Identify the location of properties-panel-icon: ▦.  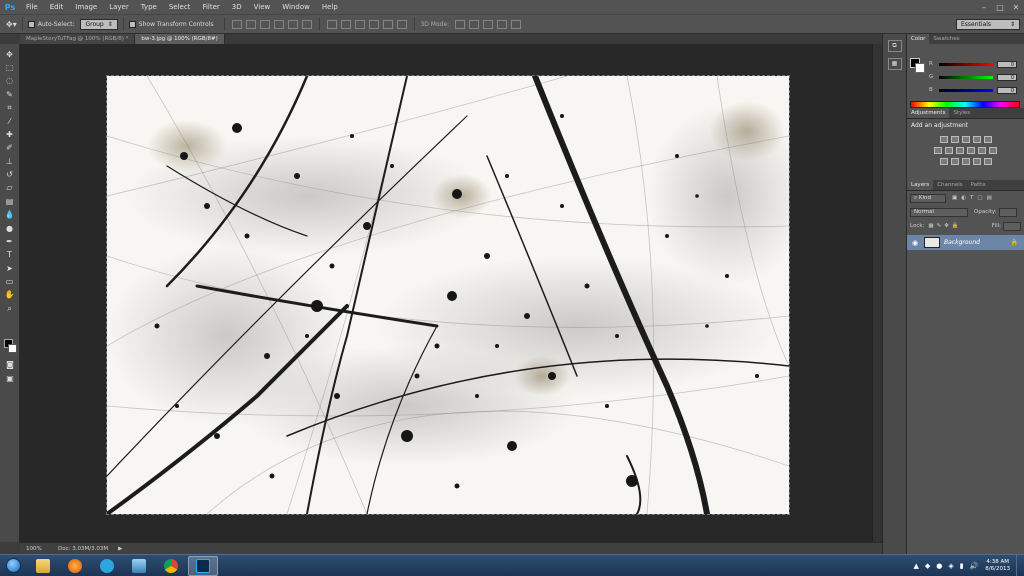
(894, 64).